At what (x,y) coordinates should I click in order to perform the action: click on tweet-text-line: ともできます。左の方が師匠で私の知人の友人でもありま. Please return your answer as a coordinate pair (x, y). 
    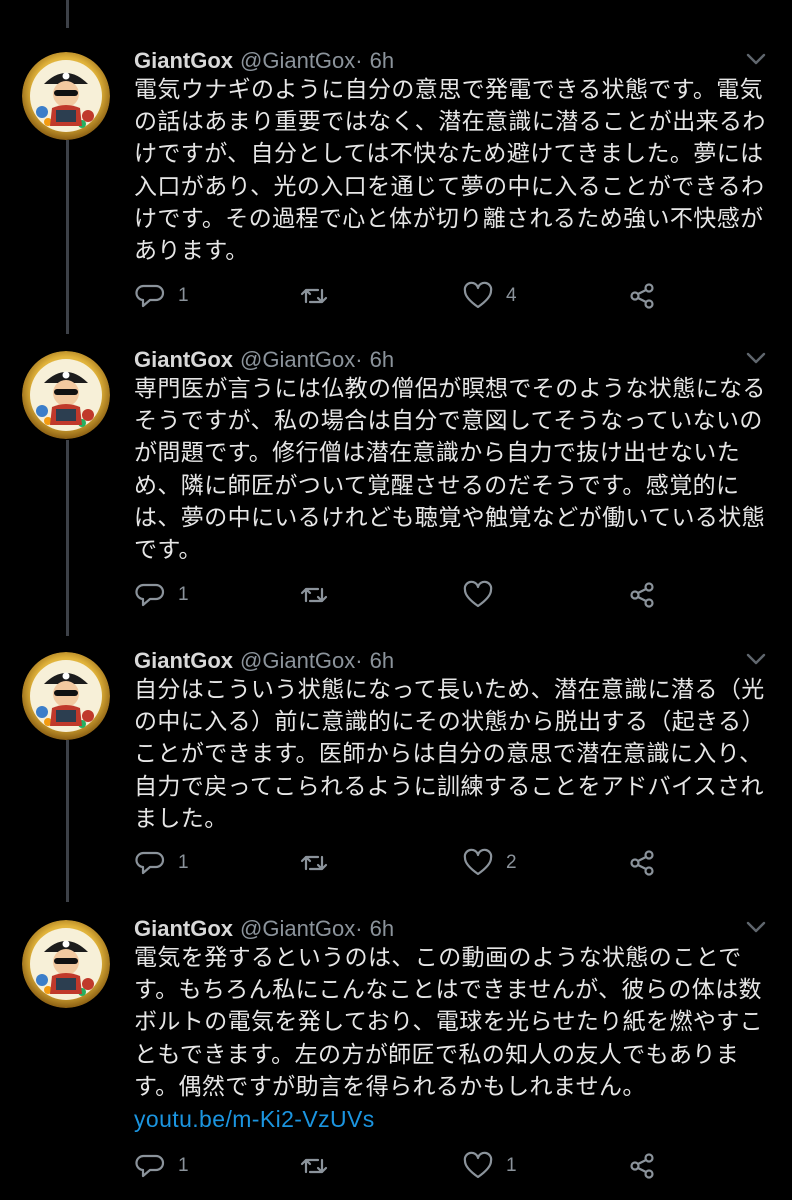
    Looking at the image, I should click on (437, 1054).